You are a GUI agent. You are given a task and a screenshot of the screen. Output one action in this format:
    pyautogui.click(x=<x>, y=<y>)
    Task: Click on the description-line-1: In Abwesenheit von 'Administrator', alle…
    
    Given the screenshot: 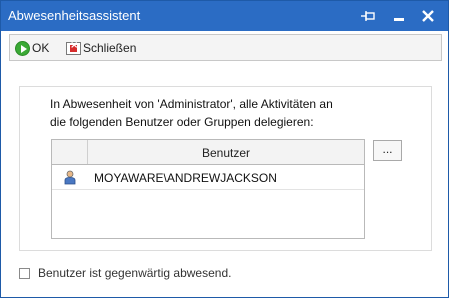 What is the action you would take?
    pyautogui.click(x=191, y=104)
    